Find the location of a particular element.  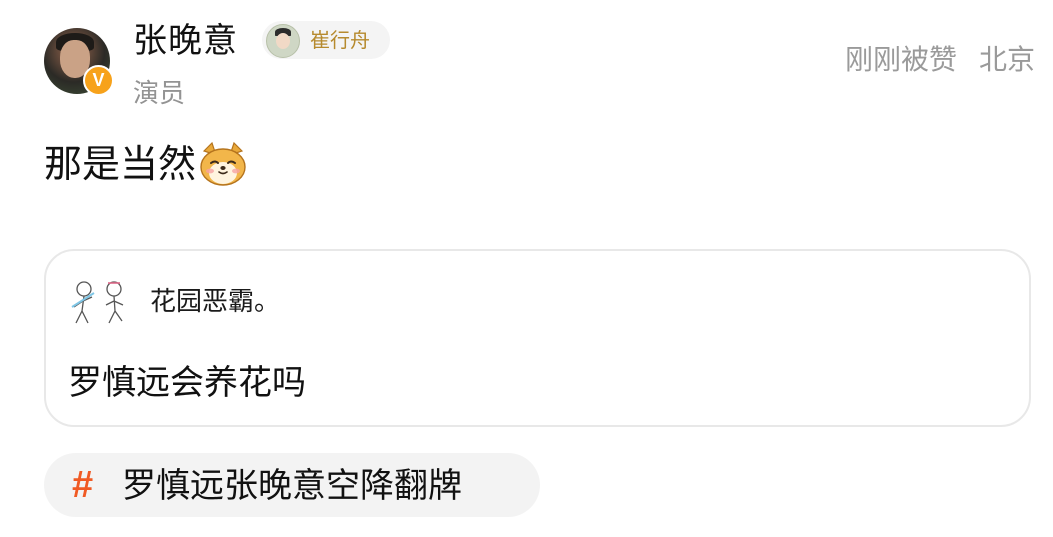

author-name: 张晚意 is located at coordinates (185, 41).